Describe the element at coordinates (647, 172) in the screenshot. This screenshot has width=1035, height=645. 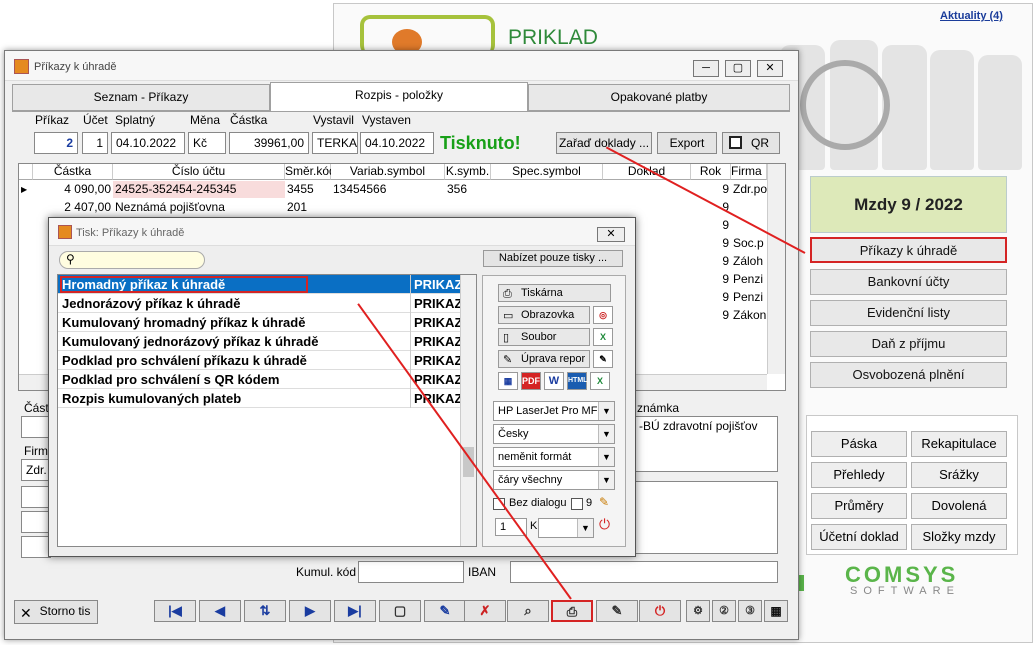
I see `col-doklad: Doklad` at that location.